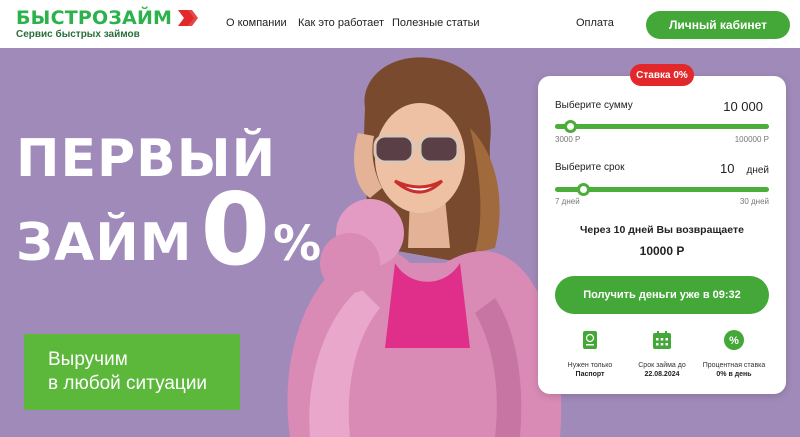  I want to click on personal-cabinet-button: Личный кабинет, so click(718, 25).